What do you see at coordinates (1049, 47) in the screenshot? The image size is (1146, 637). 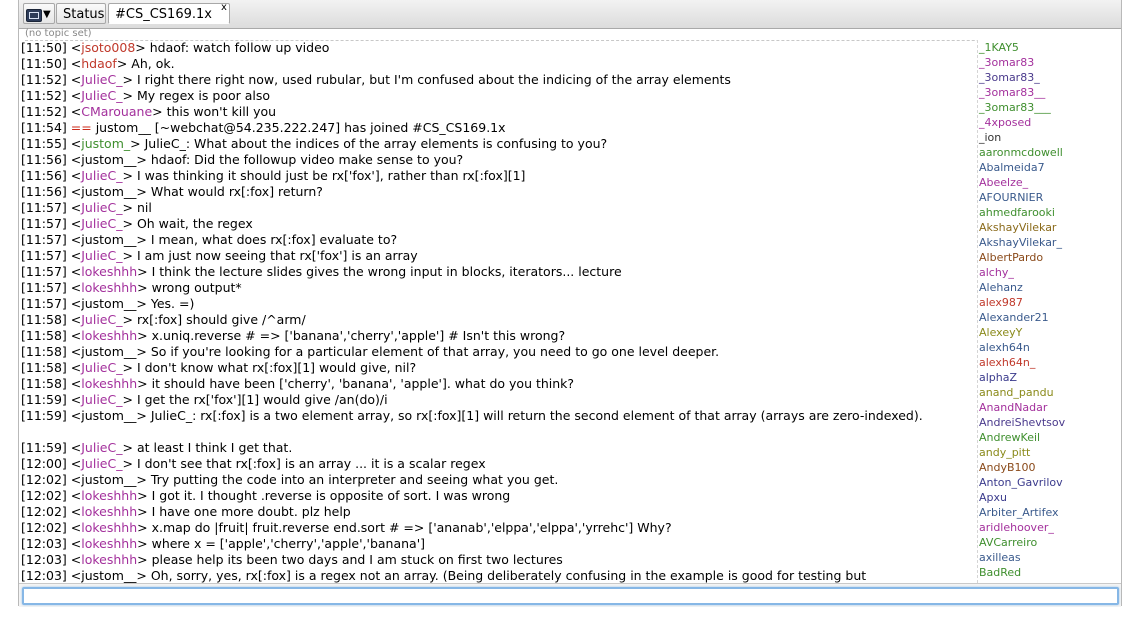 I see `user-list-item: _1KAY5` at bounding box center [1049, 47].